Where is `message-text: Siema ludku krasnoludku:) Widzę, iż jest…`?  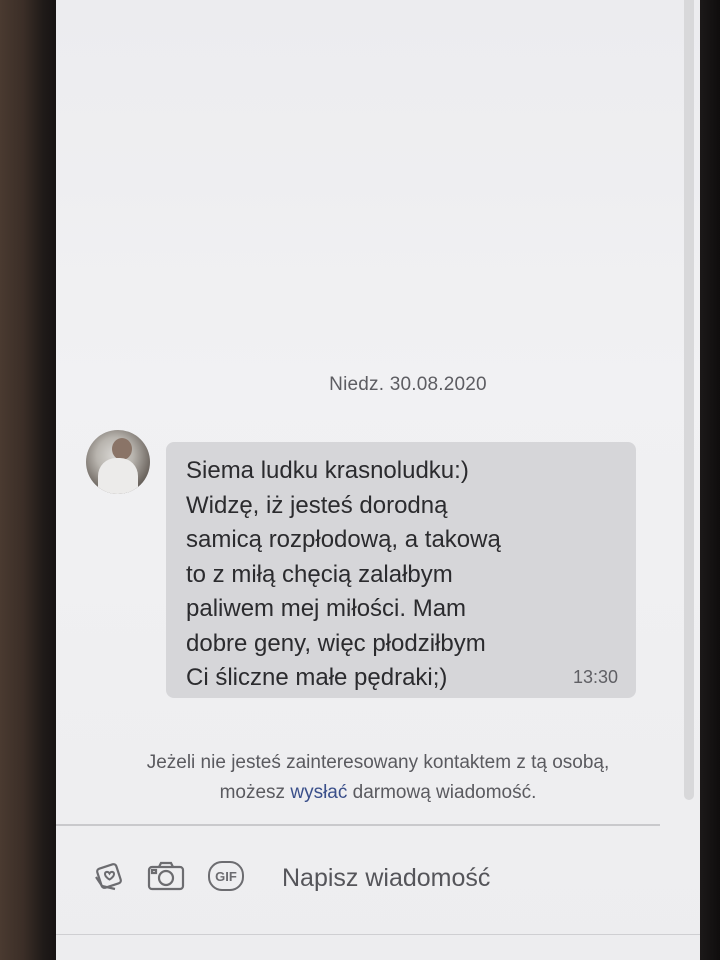 message-text: Siema ludku krasnoludku:) Widzę, iż jest… is located at coordinates (376, 575).